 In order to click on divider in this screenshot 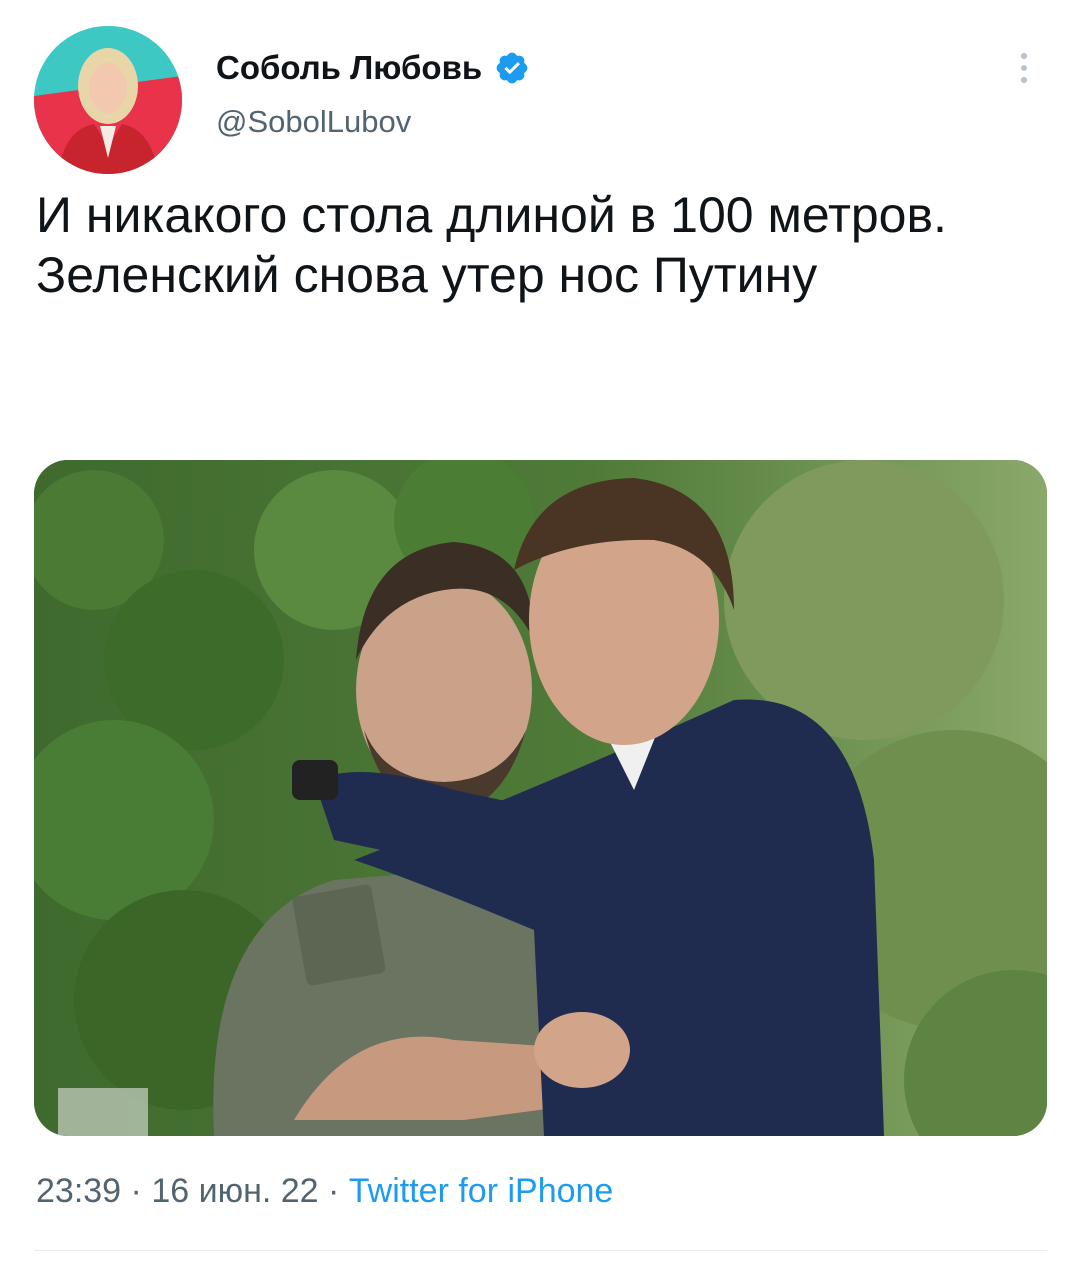, I will do `click(540, 1250)`.